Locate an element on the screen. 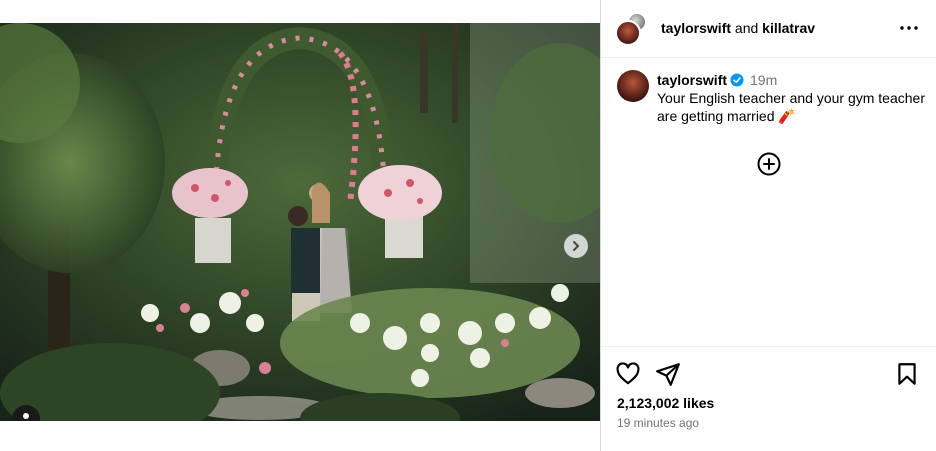  top-spacer is located at coordinates (300, 11).